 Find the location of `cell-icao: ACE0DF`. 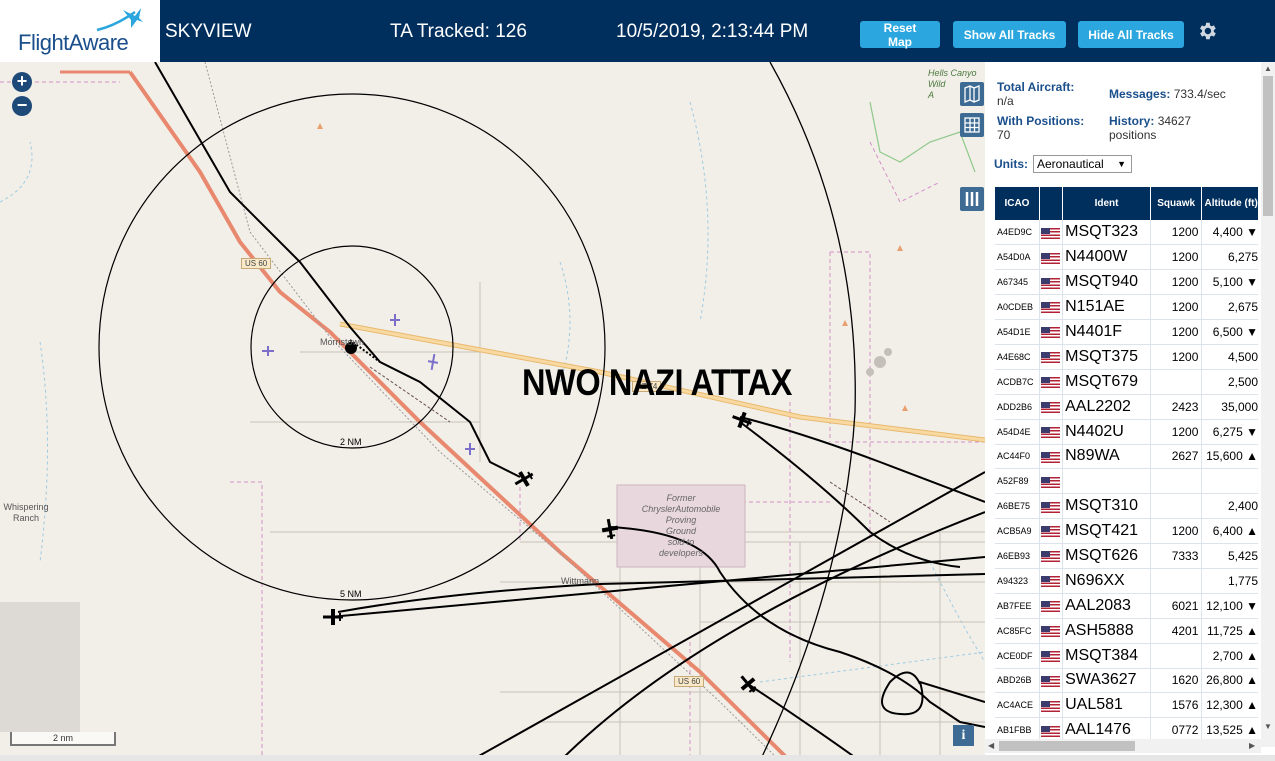

cell-icao: ACE0DF is located at coordinates (1017, 656).